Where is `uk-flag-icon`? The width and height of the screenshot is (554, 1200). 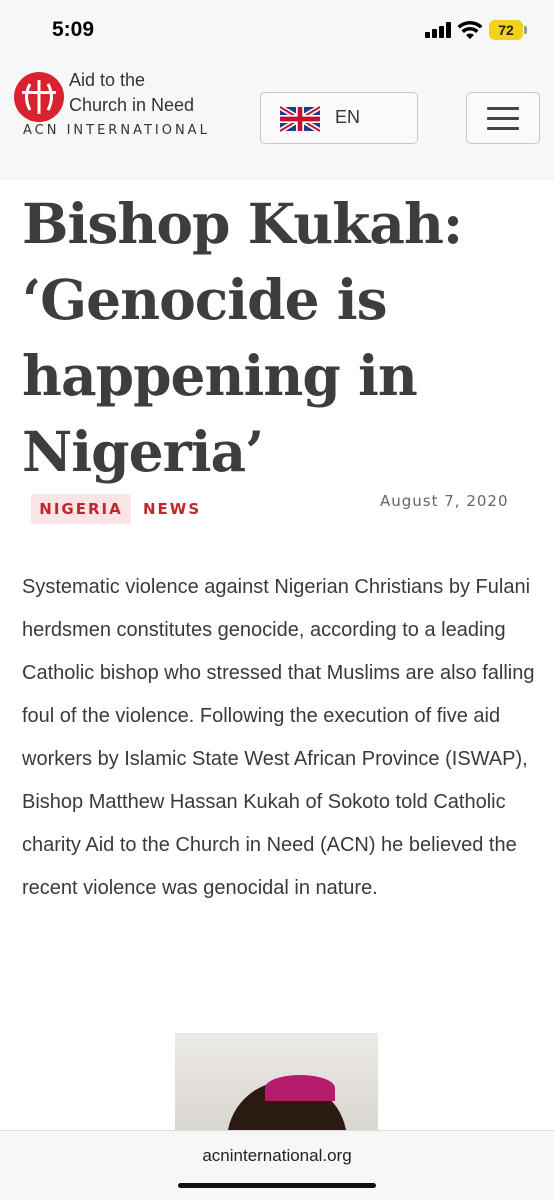 uk-flag-icon is located at coordinates (300, 119).